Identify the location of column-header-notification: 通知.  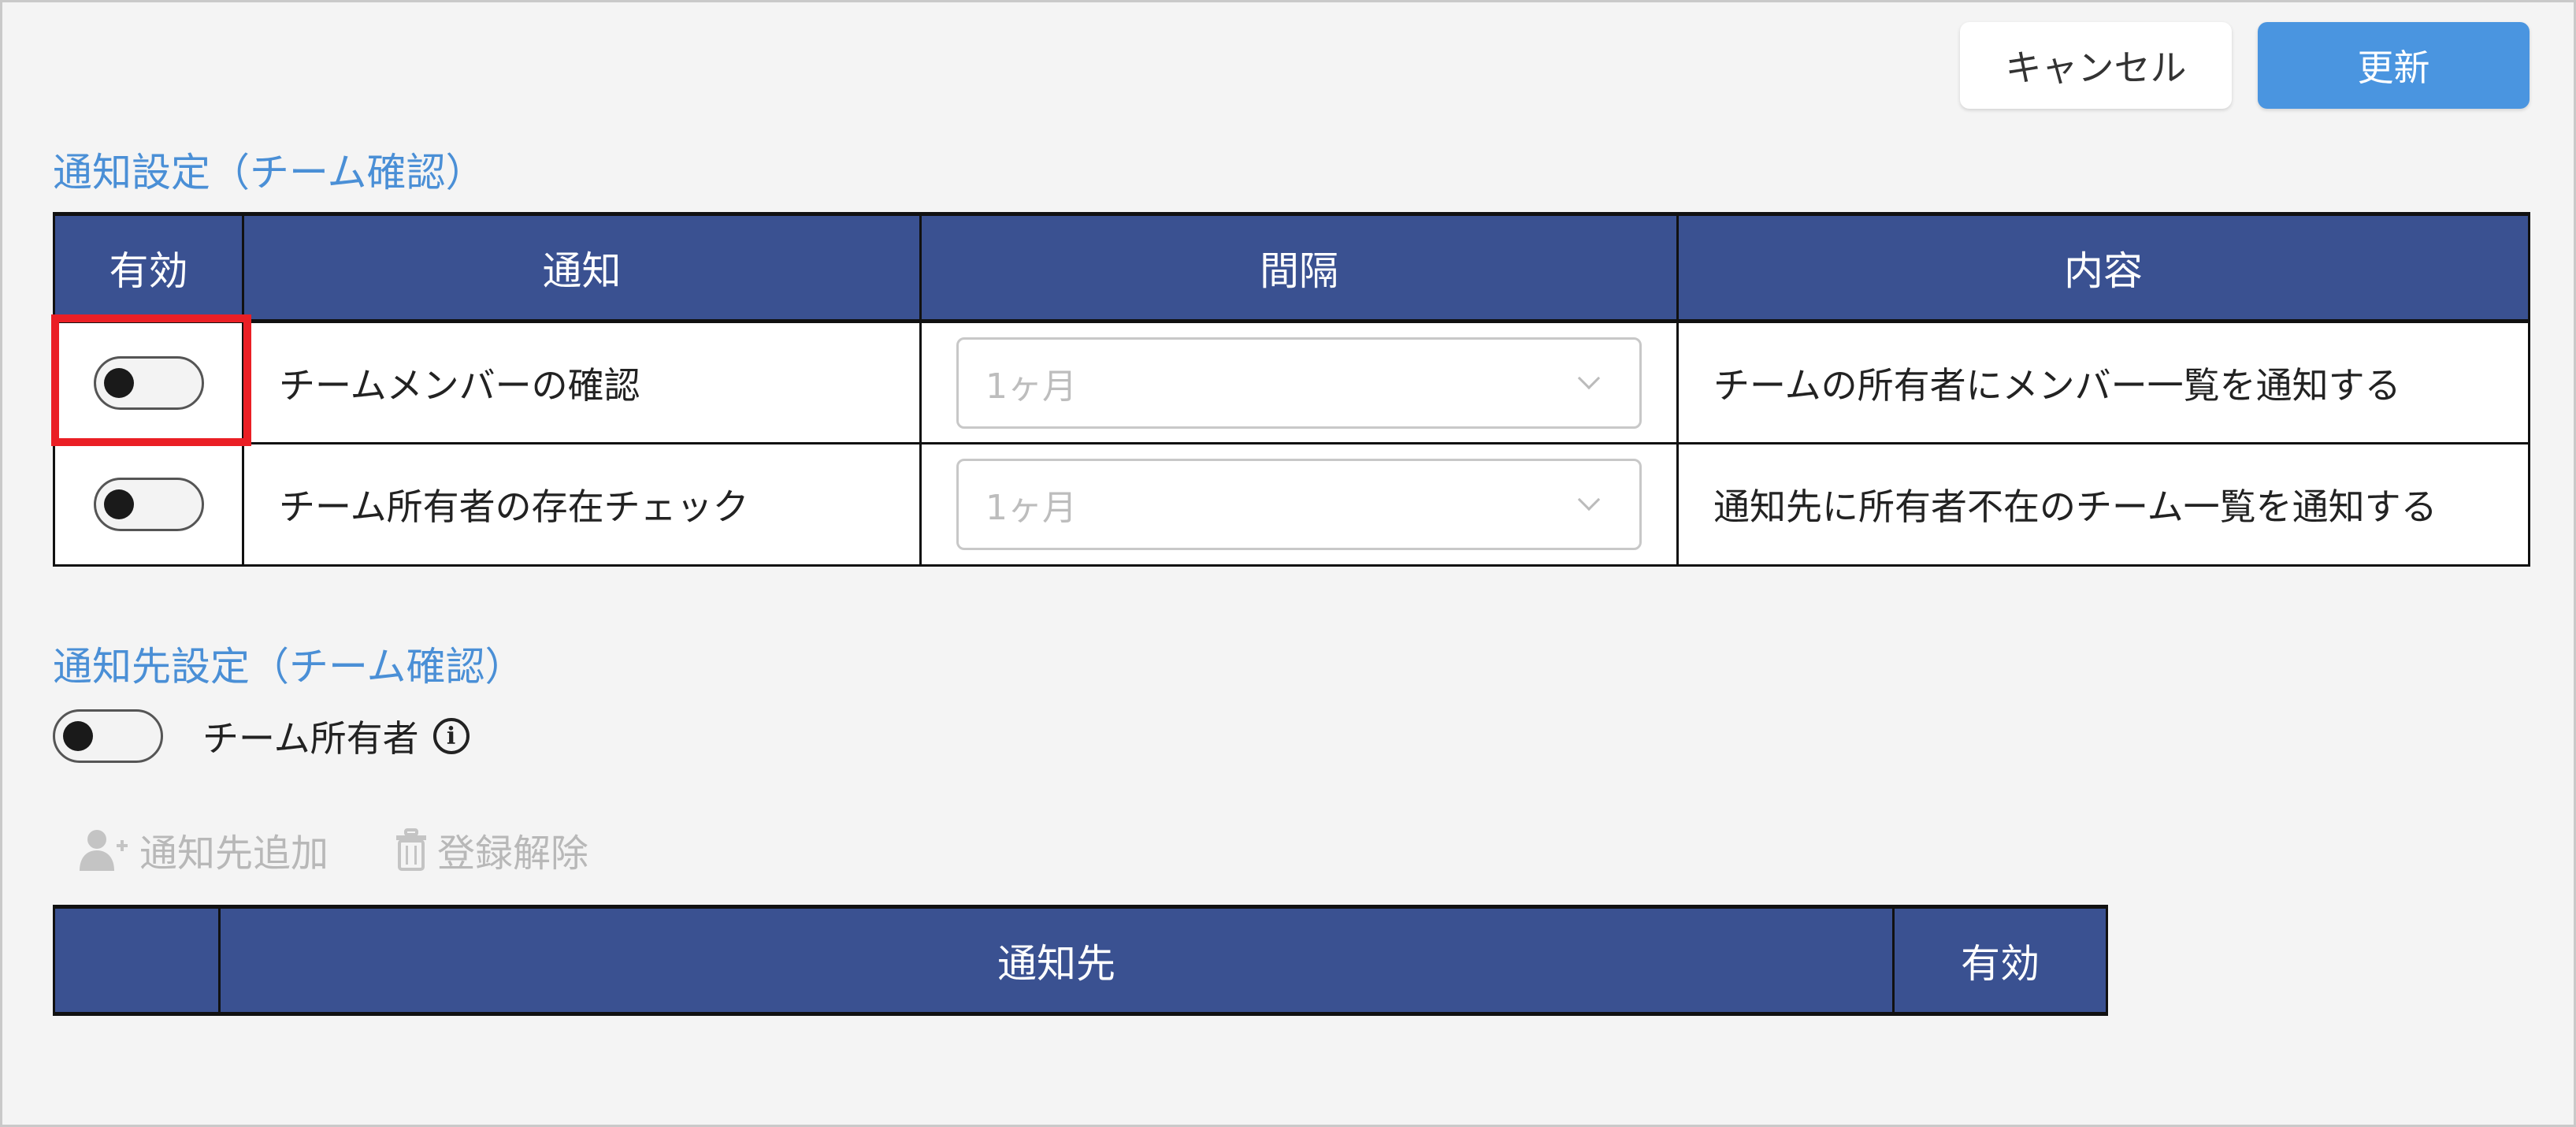
(582, 267).